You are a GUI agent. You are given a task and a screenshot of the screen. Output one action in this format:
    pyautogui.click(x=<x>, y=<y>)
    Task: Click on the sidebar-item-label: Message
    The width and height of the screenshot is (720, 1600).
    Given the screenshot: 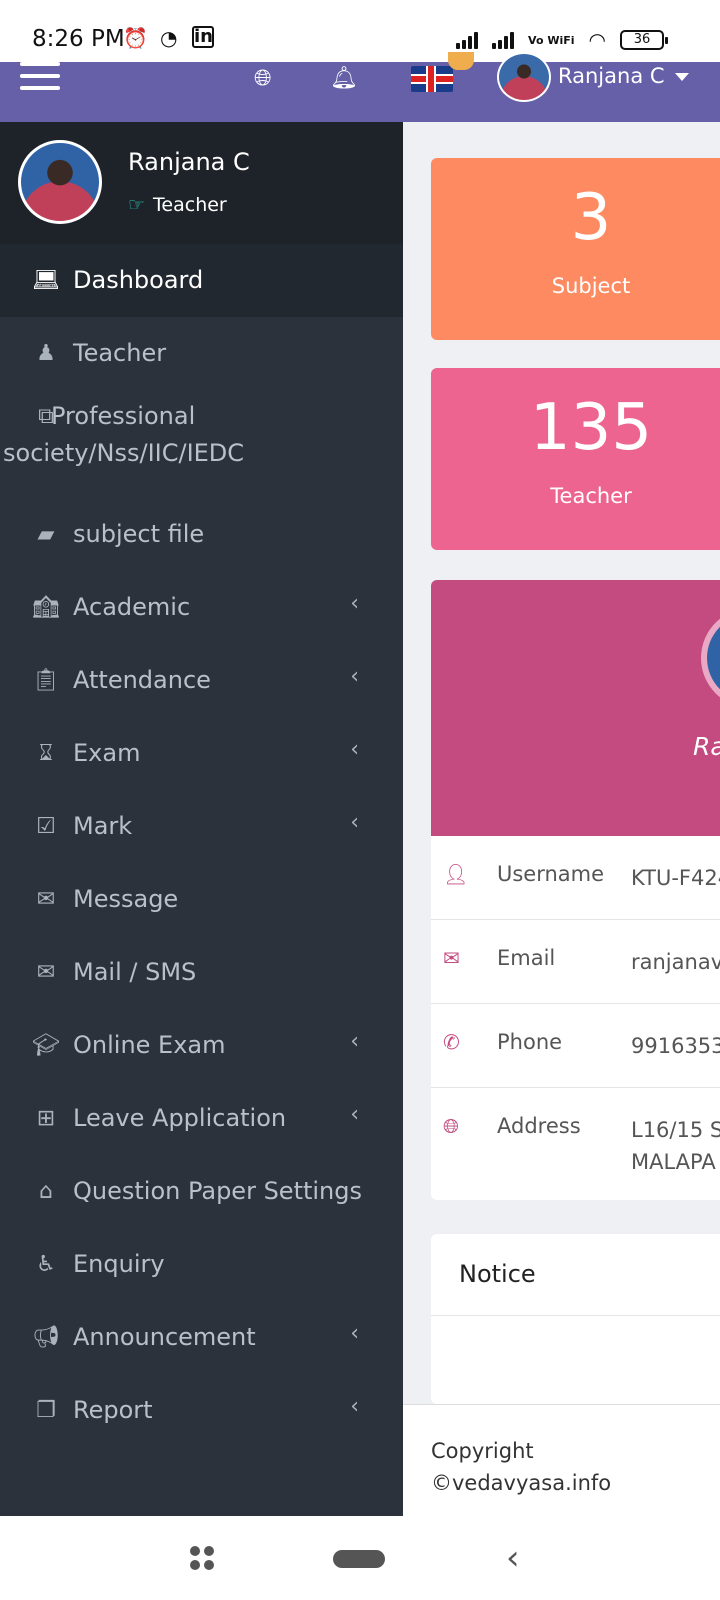 What is the action you would take?
    pyautogui.click(x=126, y=899)
    